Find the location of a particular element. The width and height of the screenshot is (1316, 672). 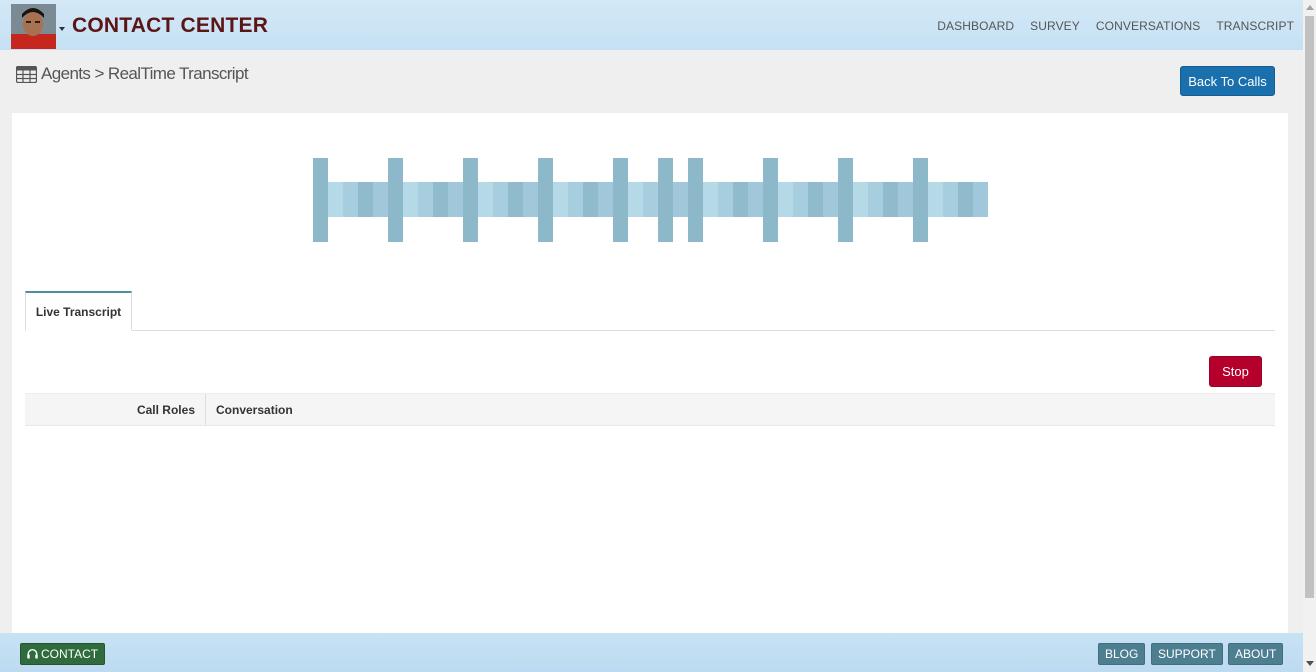

brand-title: CONTACT CENTER is located at coordinates (170, 25).